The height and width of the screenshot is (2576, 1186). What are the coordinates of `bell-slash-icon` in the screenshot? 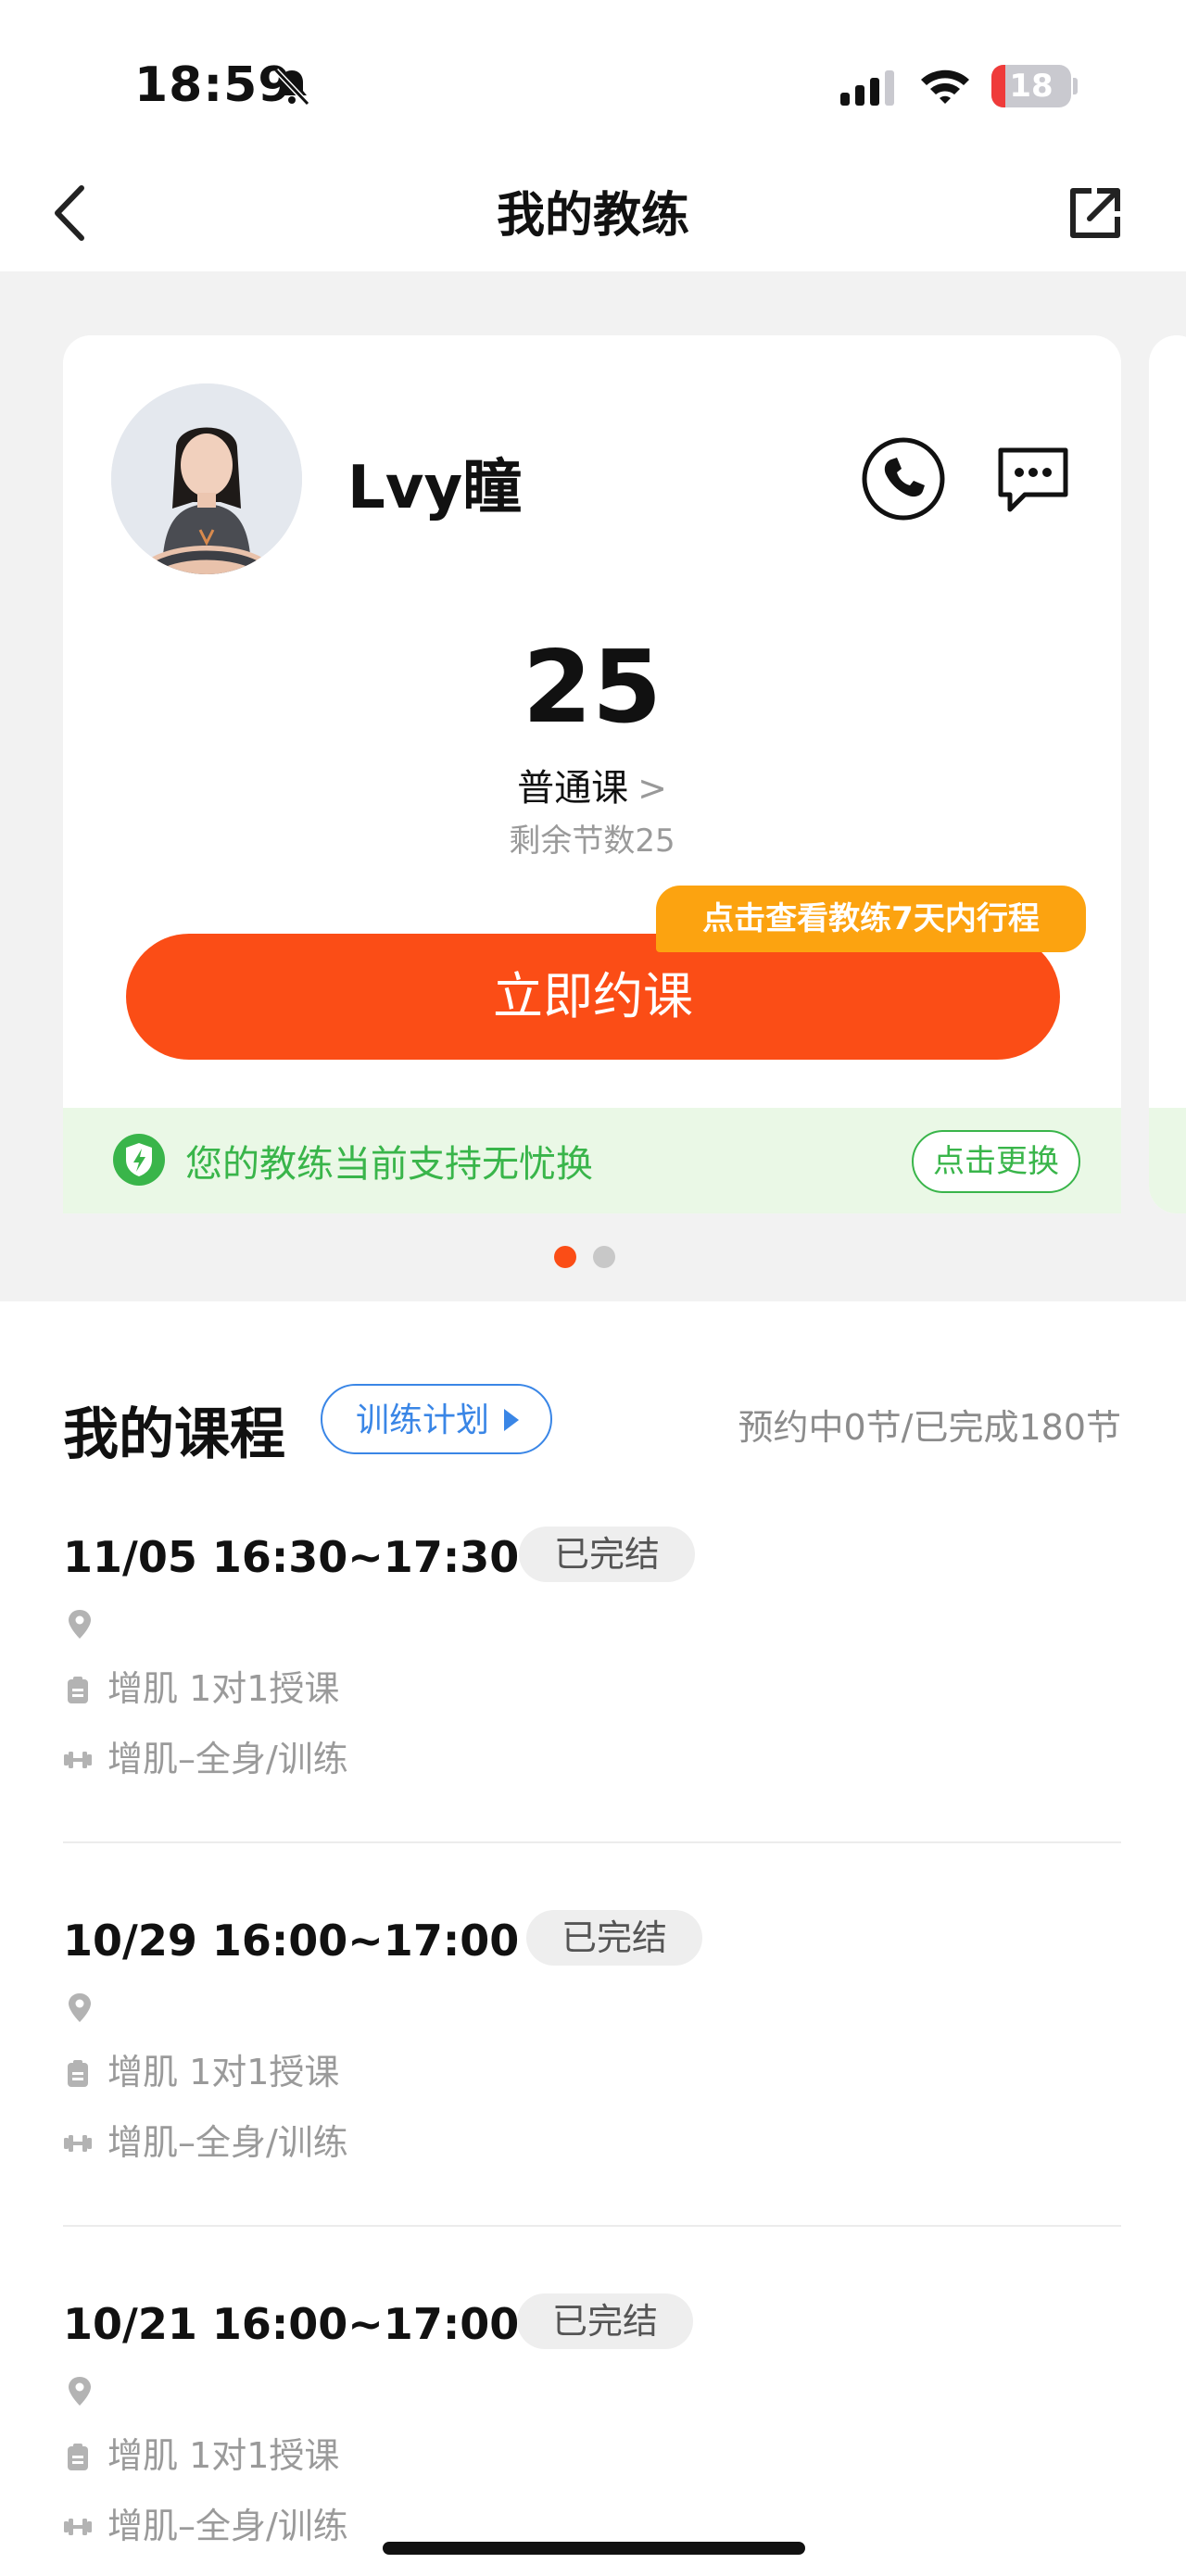 It's located at (291, 87).